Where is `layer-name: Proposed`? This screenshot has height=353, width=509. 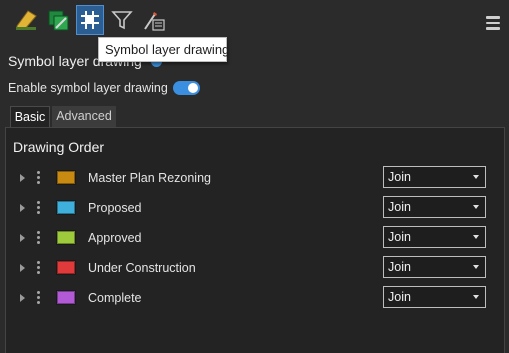 layer-name: Proposed is located at coordinates (115, 208).